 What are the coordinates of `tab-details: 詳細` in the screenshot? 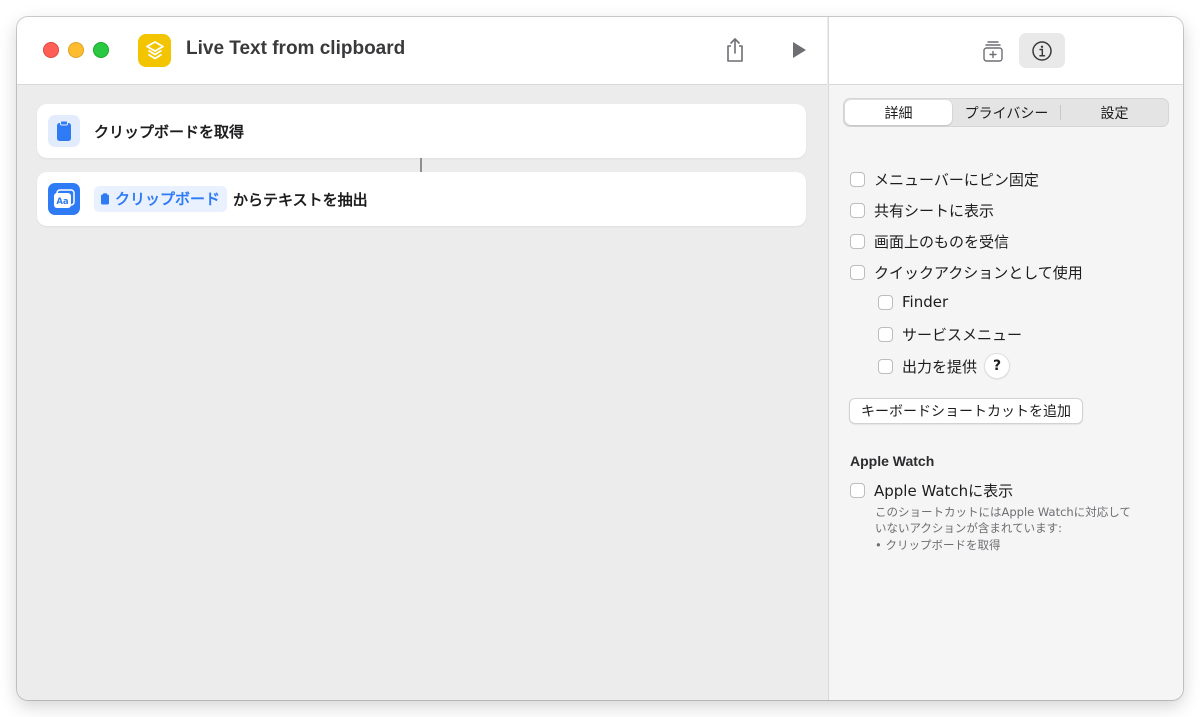 It's located at (898, 112).